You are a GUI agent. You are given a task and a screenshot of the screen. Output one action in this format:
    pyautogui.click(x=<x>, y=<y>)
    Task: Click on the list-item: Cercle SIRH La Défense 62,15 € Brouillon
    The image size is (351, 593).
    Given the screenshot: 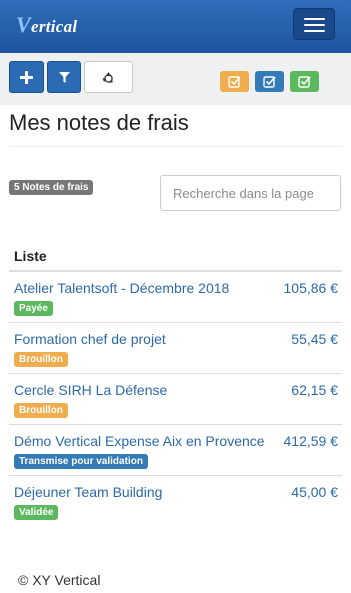 What is the action you would take?
    pyautogui.click(x=175, y=399)
    